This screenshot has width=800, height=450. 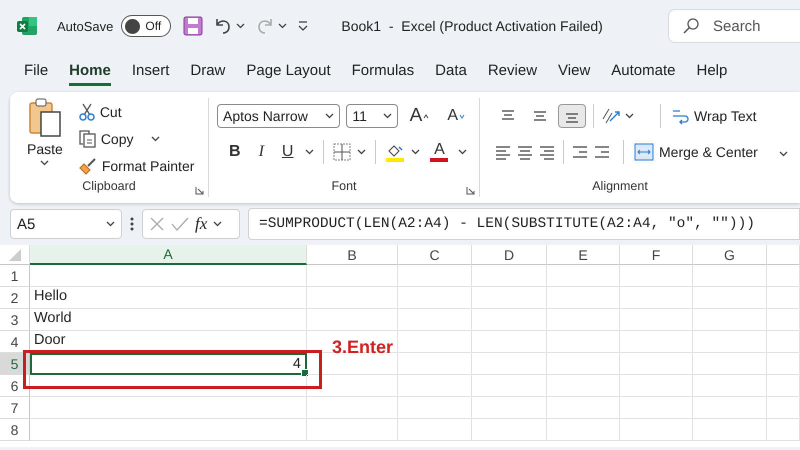 What do you see at coordinates (15, 408) in the screenshot?
I see `row-header: 7` at bounding box center [15, 408].